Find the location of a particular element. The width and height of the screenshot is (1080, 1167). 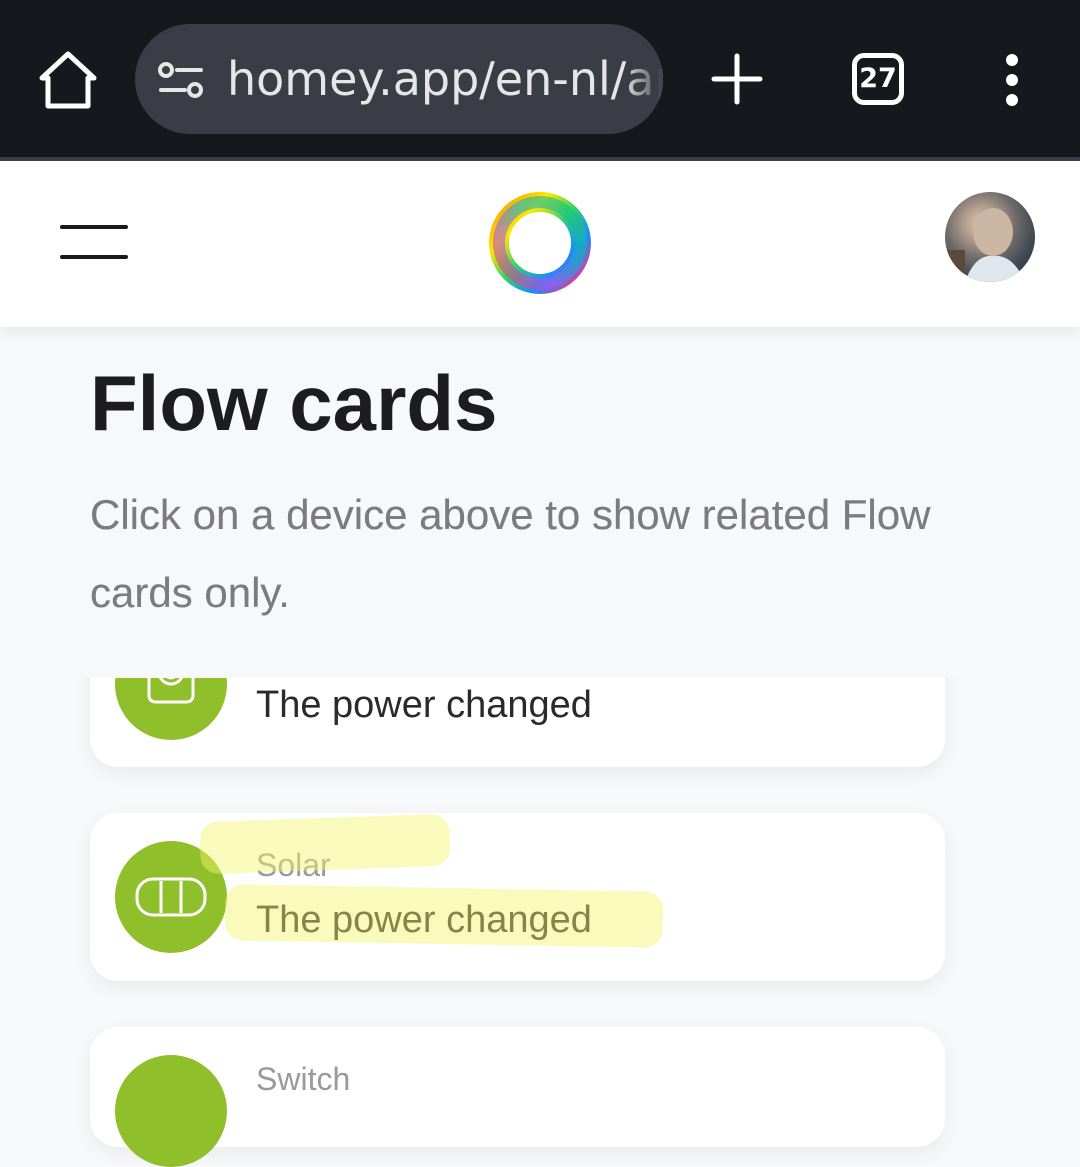

more-vert-icon is located at coordinates (1012, 80).